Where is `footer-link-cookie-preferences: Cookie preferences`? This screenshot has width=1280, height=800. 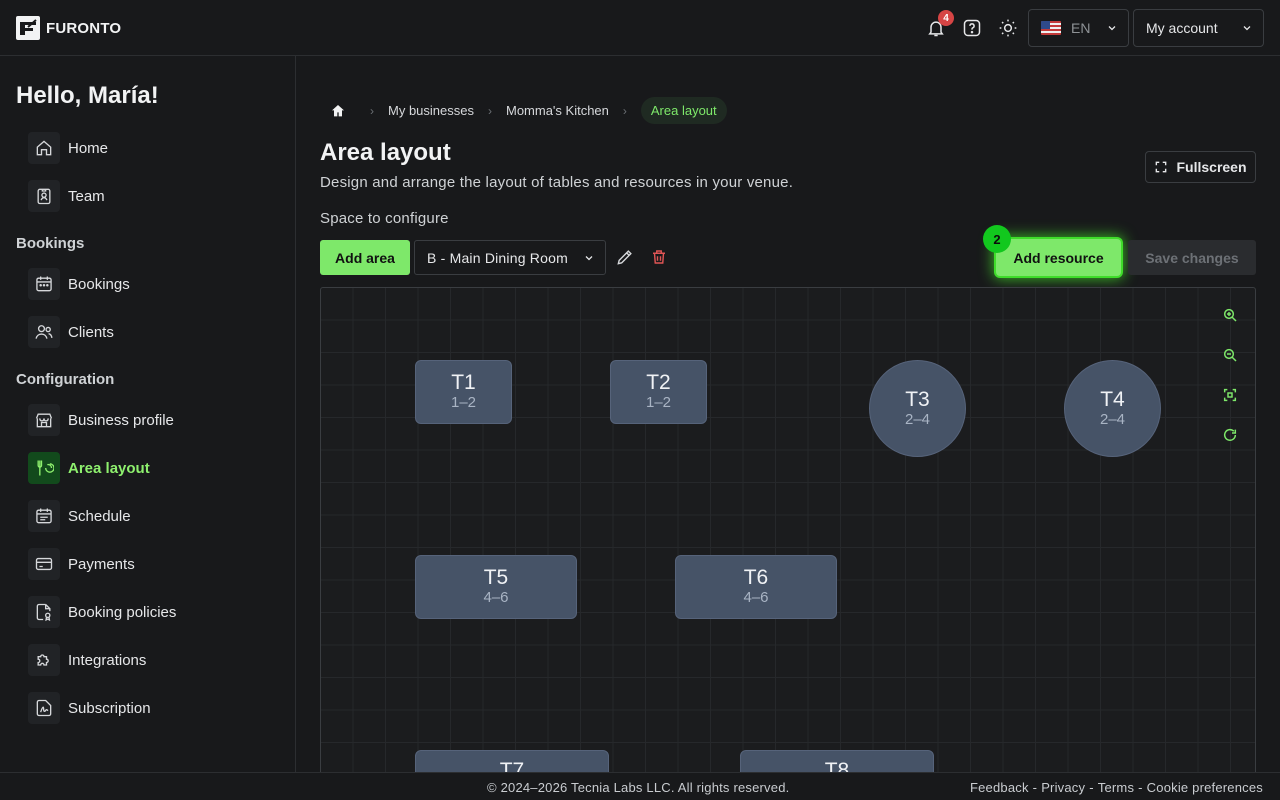 footer-link-cookie-preferences: Cookie preferences is located at coordinates (1205, 787).